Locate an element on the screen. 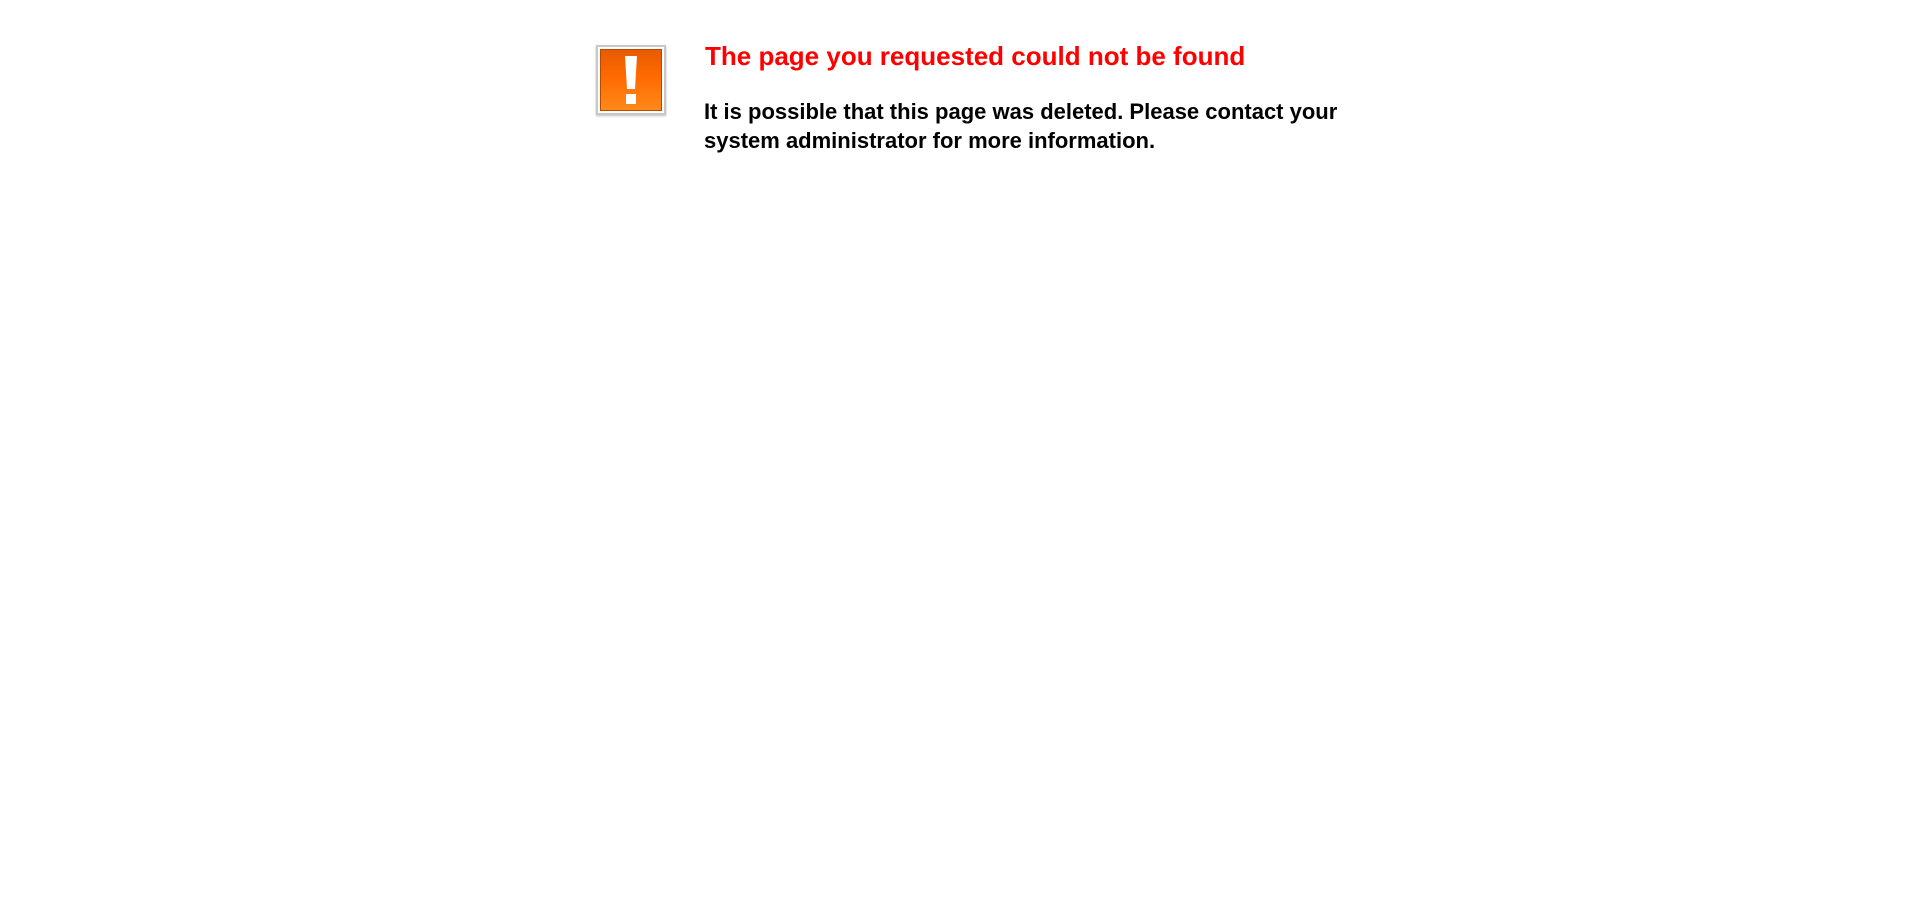  exclamation-mark-icon is located at coordinates (631, 80).